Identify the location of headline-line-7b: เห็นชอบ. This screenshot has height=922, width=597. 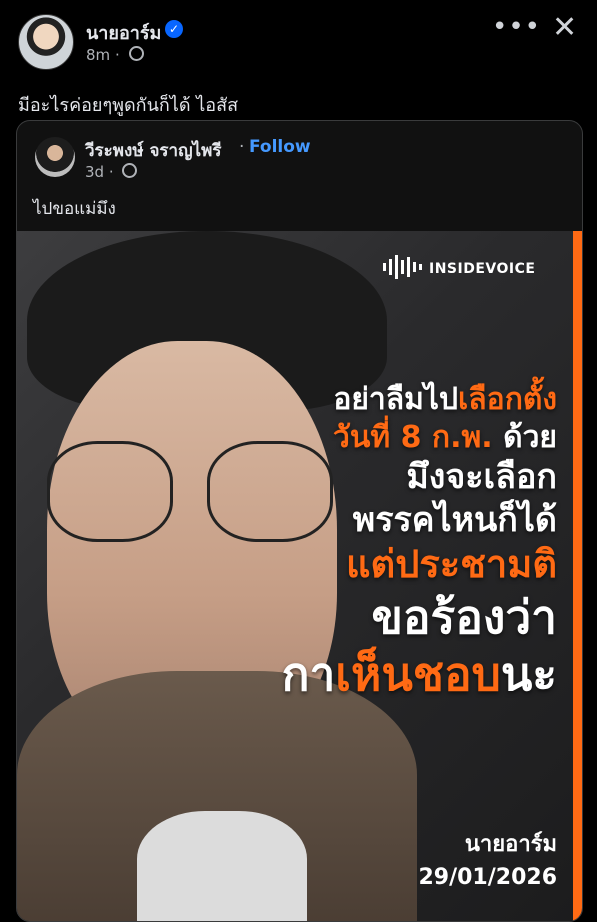
(418, 674).